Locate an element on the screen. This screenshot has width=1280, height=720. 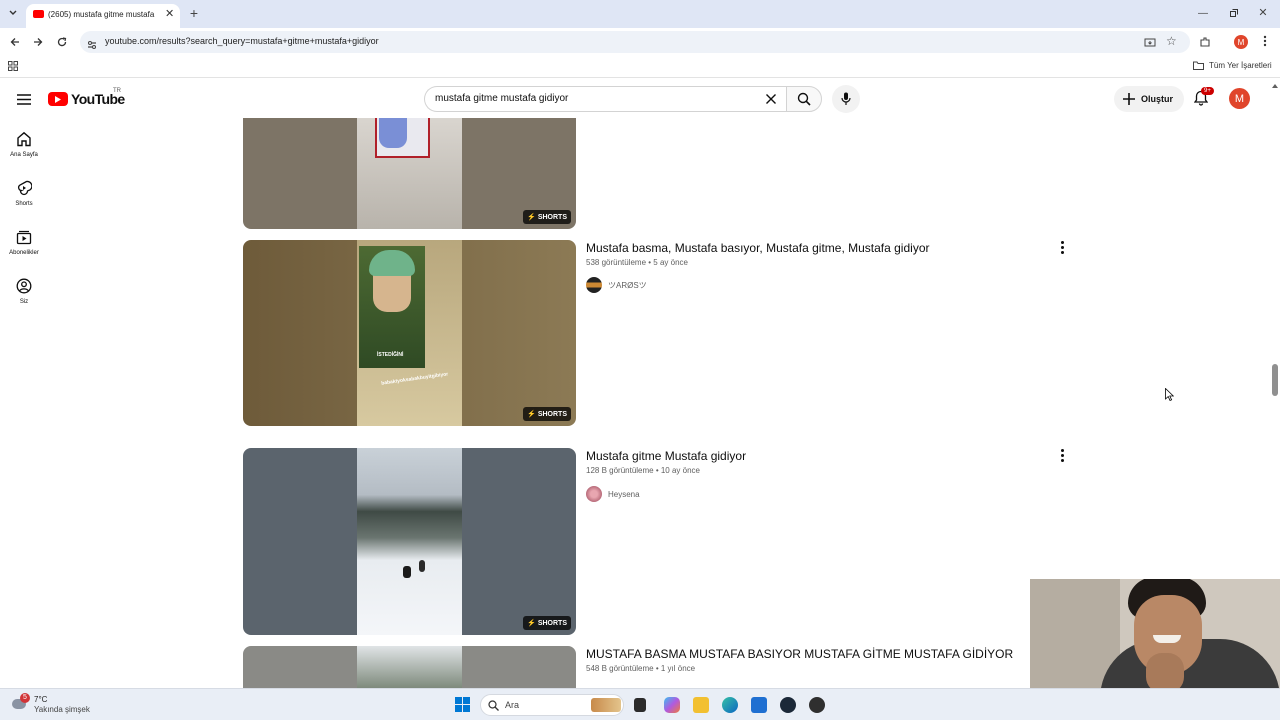
weather-widget: 5 7°C Yakında şimşek is located at coordinates (67, 705).